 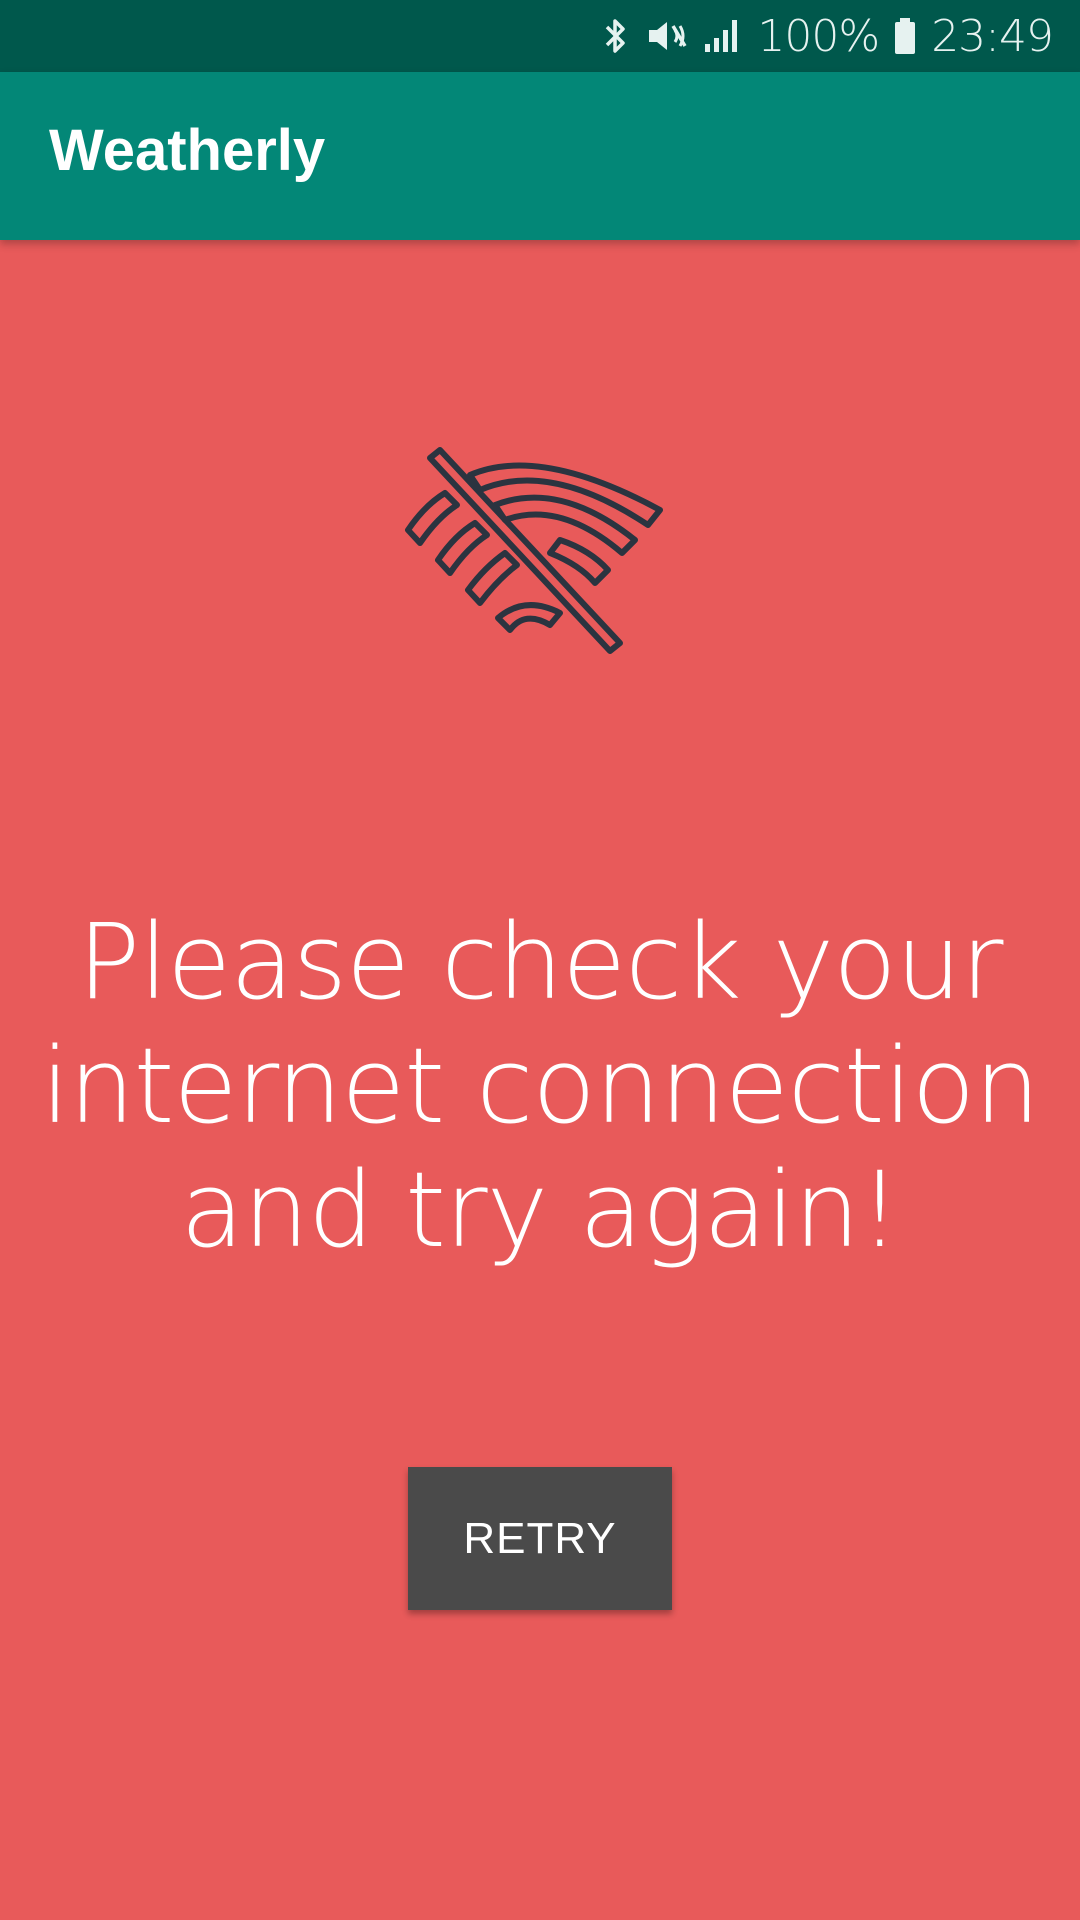 I want to click on clock: 23:49, so click(x=992, y=36).